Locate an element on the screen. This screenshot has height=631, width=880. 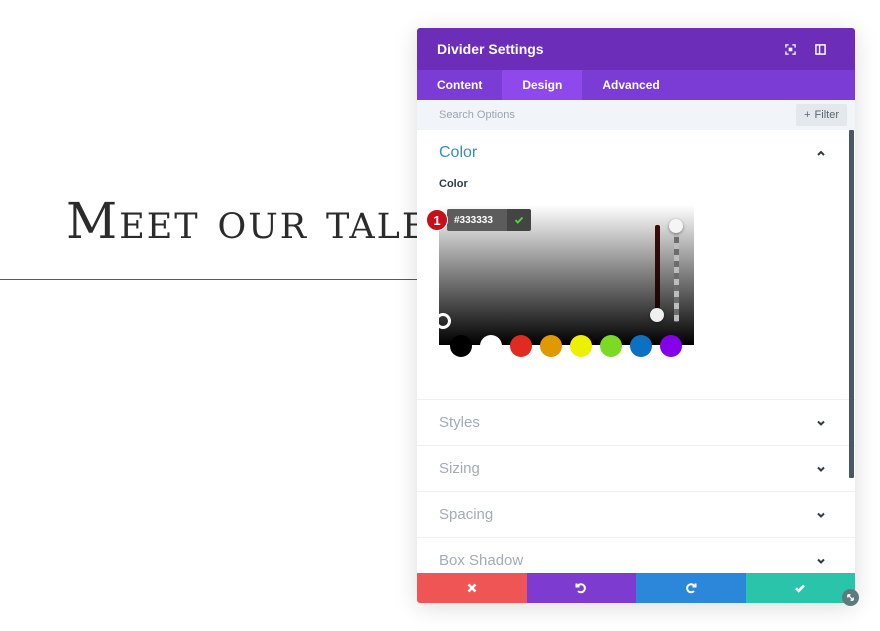
swatch-purple is located at coordinates (671, 346).